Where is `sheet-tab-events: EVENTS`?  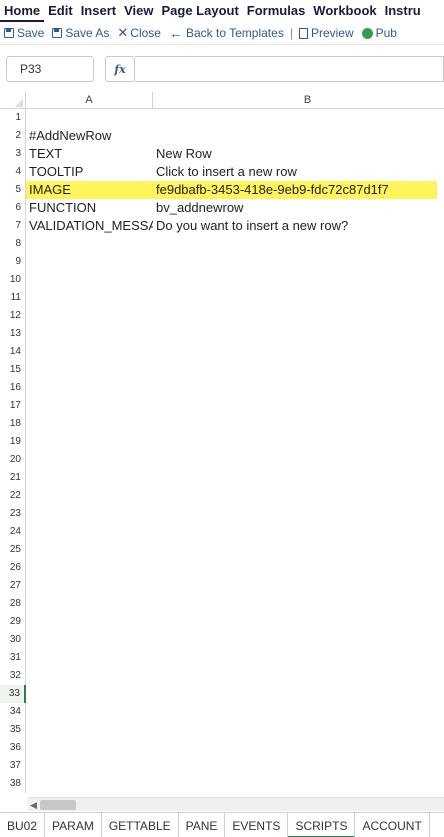
sheet-tab-events: EVENTS is located at coordinates (257, 825).